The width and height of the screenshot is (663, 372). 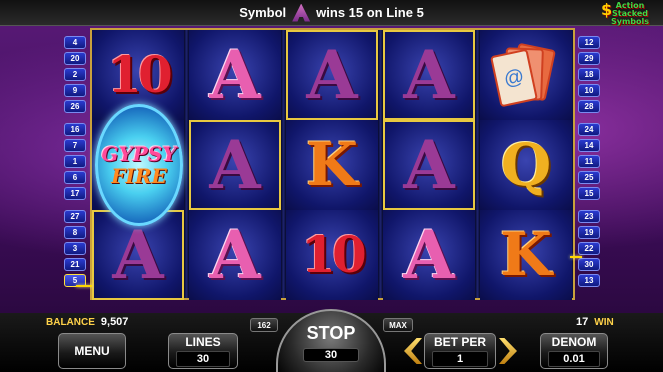 I want to click on line-number-badge: 7, so click(x=75, y=145).